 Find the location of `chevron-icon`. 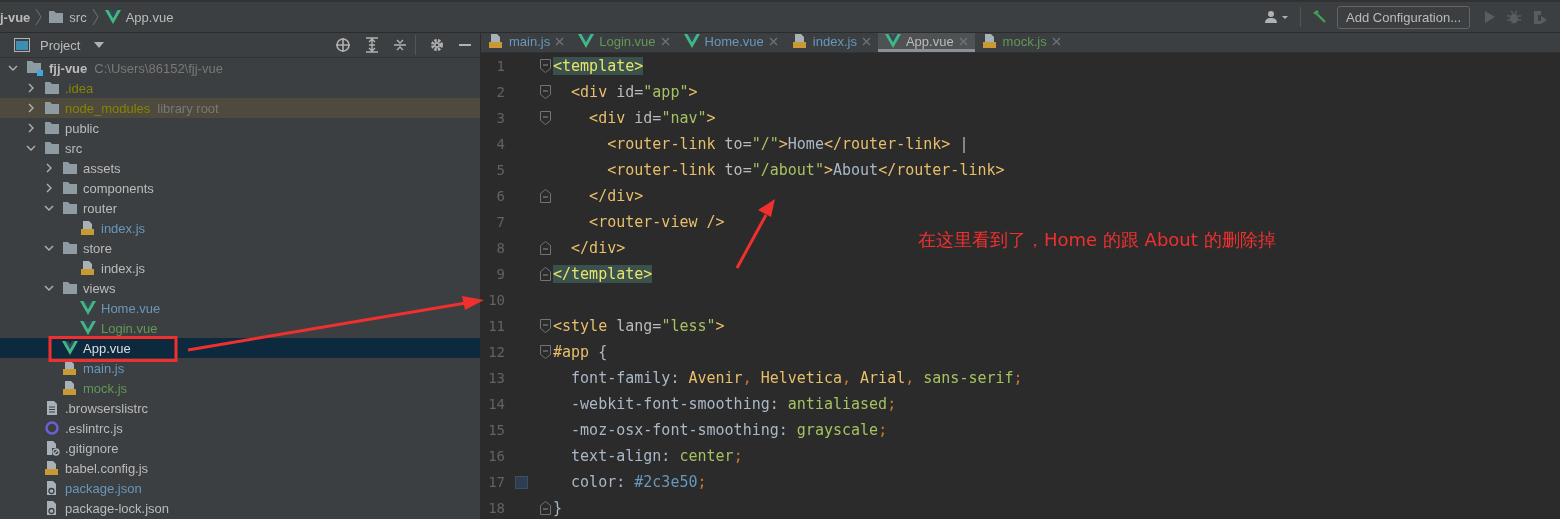

chevron-icon is located at coordinates (95, 17).